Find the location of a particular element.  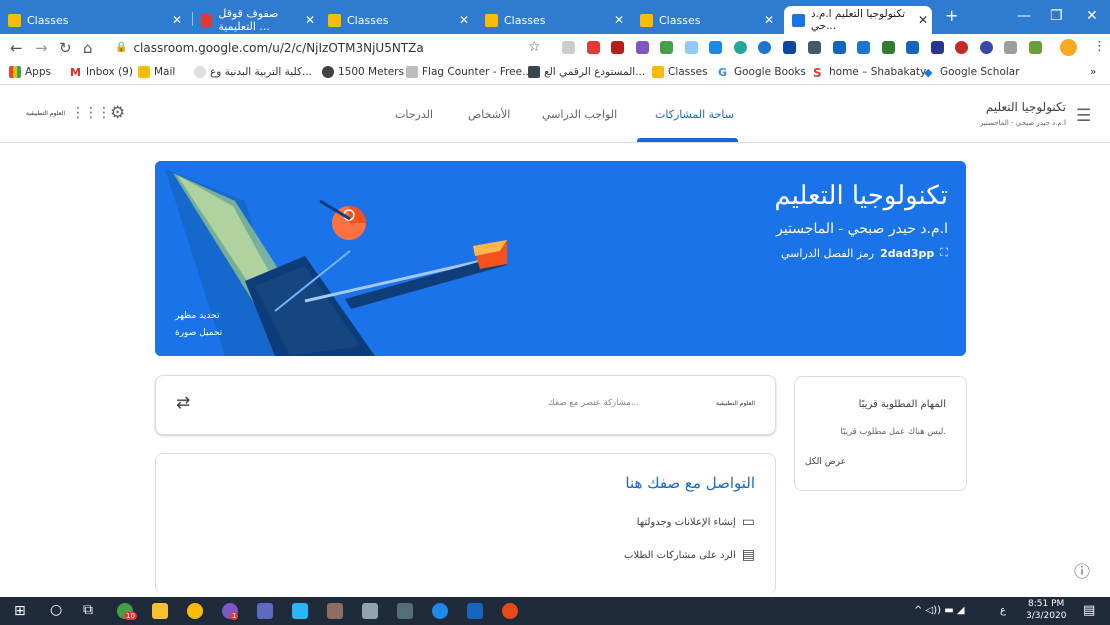

powerpoint-icon is located at coordinates (510, 611).